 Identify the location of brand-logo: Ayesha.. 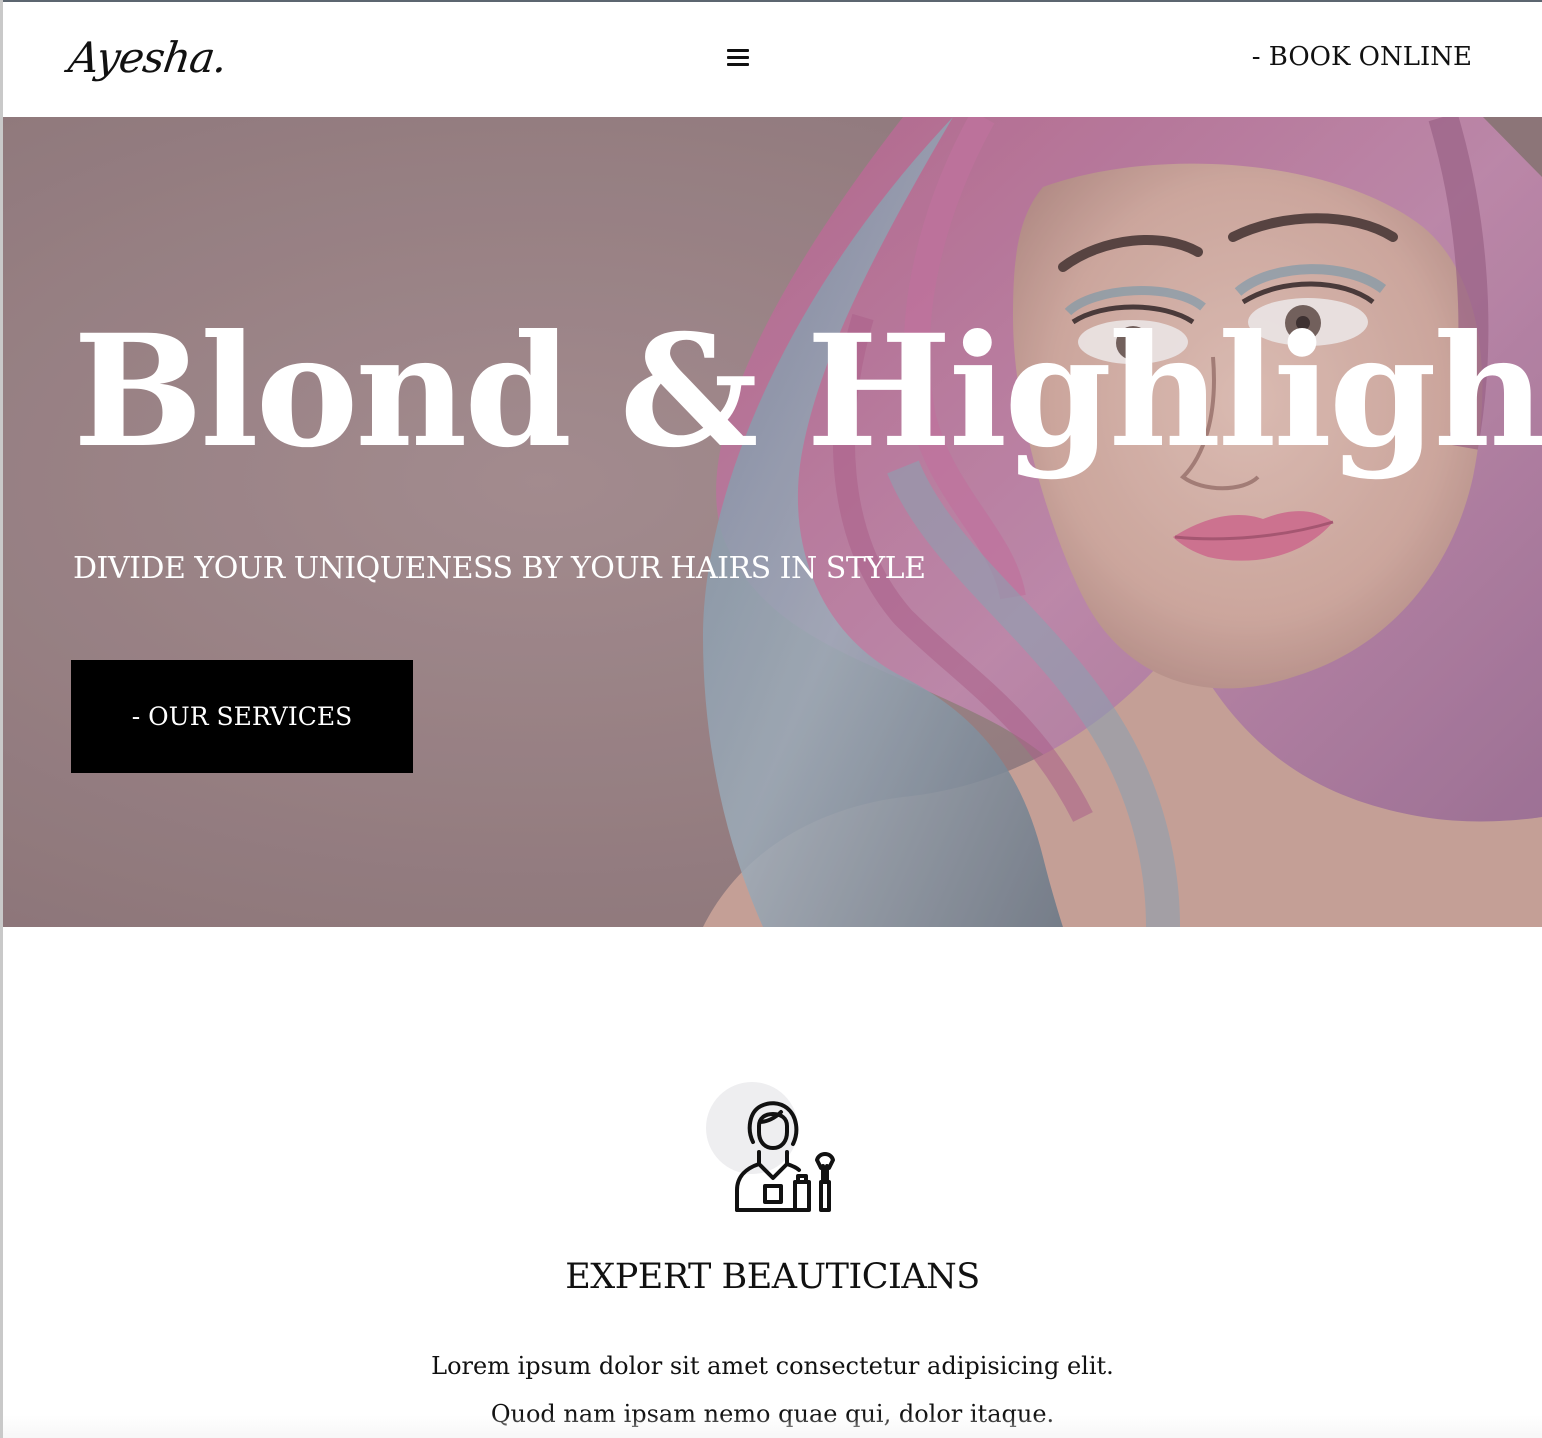
(148, 58).